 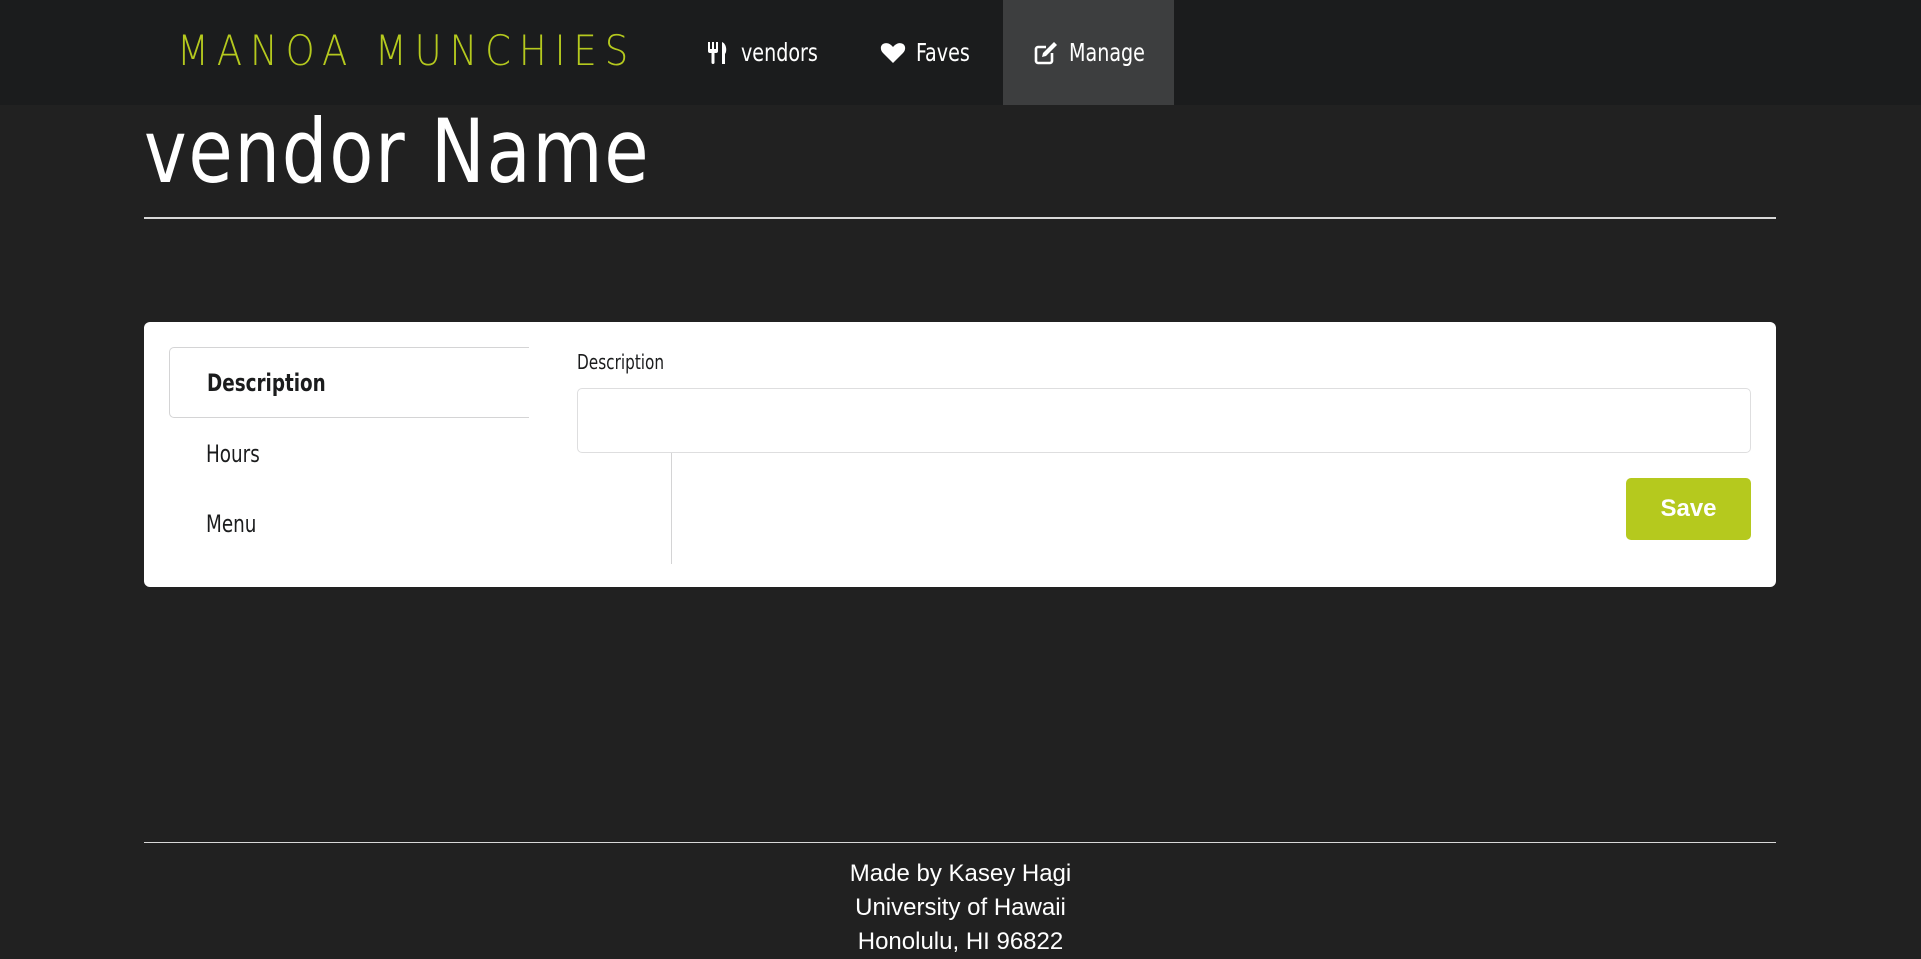 I want to click on brand-logo: MANOA MUNCHIES, so click(x=406, y=51).